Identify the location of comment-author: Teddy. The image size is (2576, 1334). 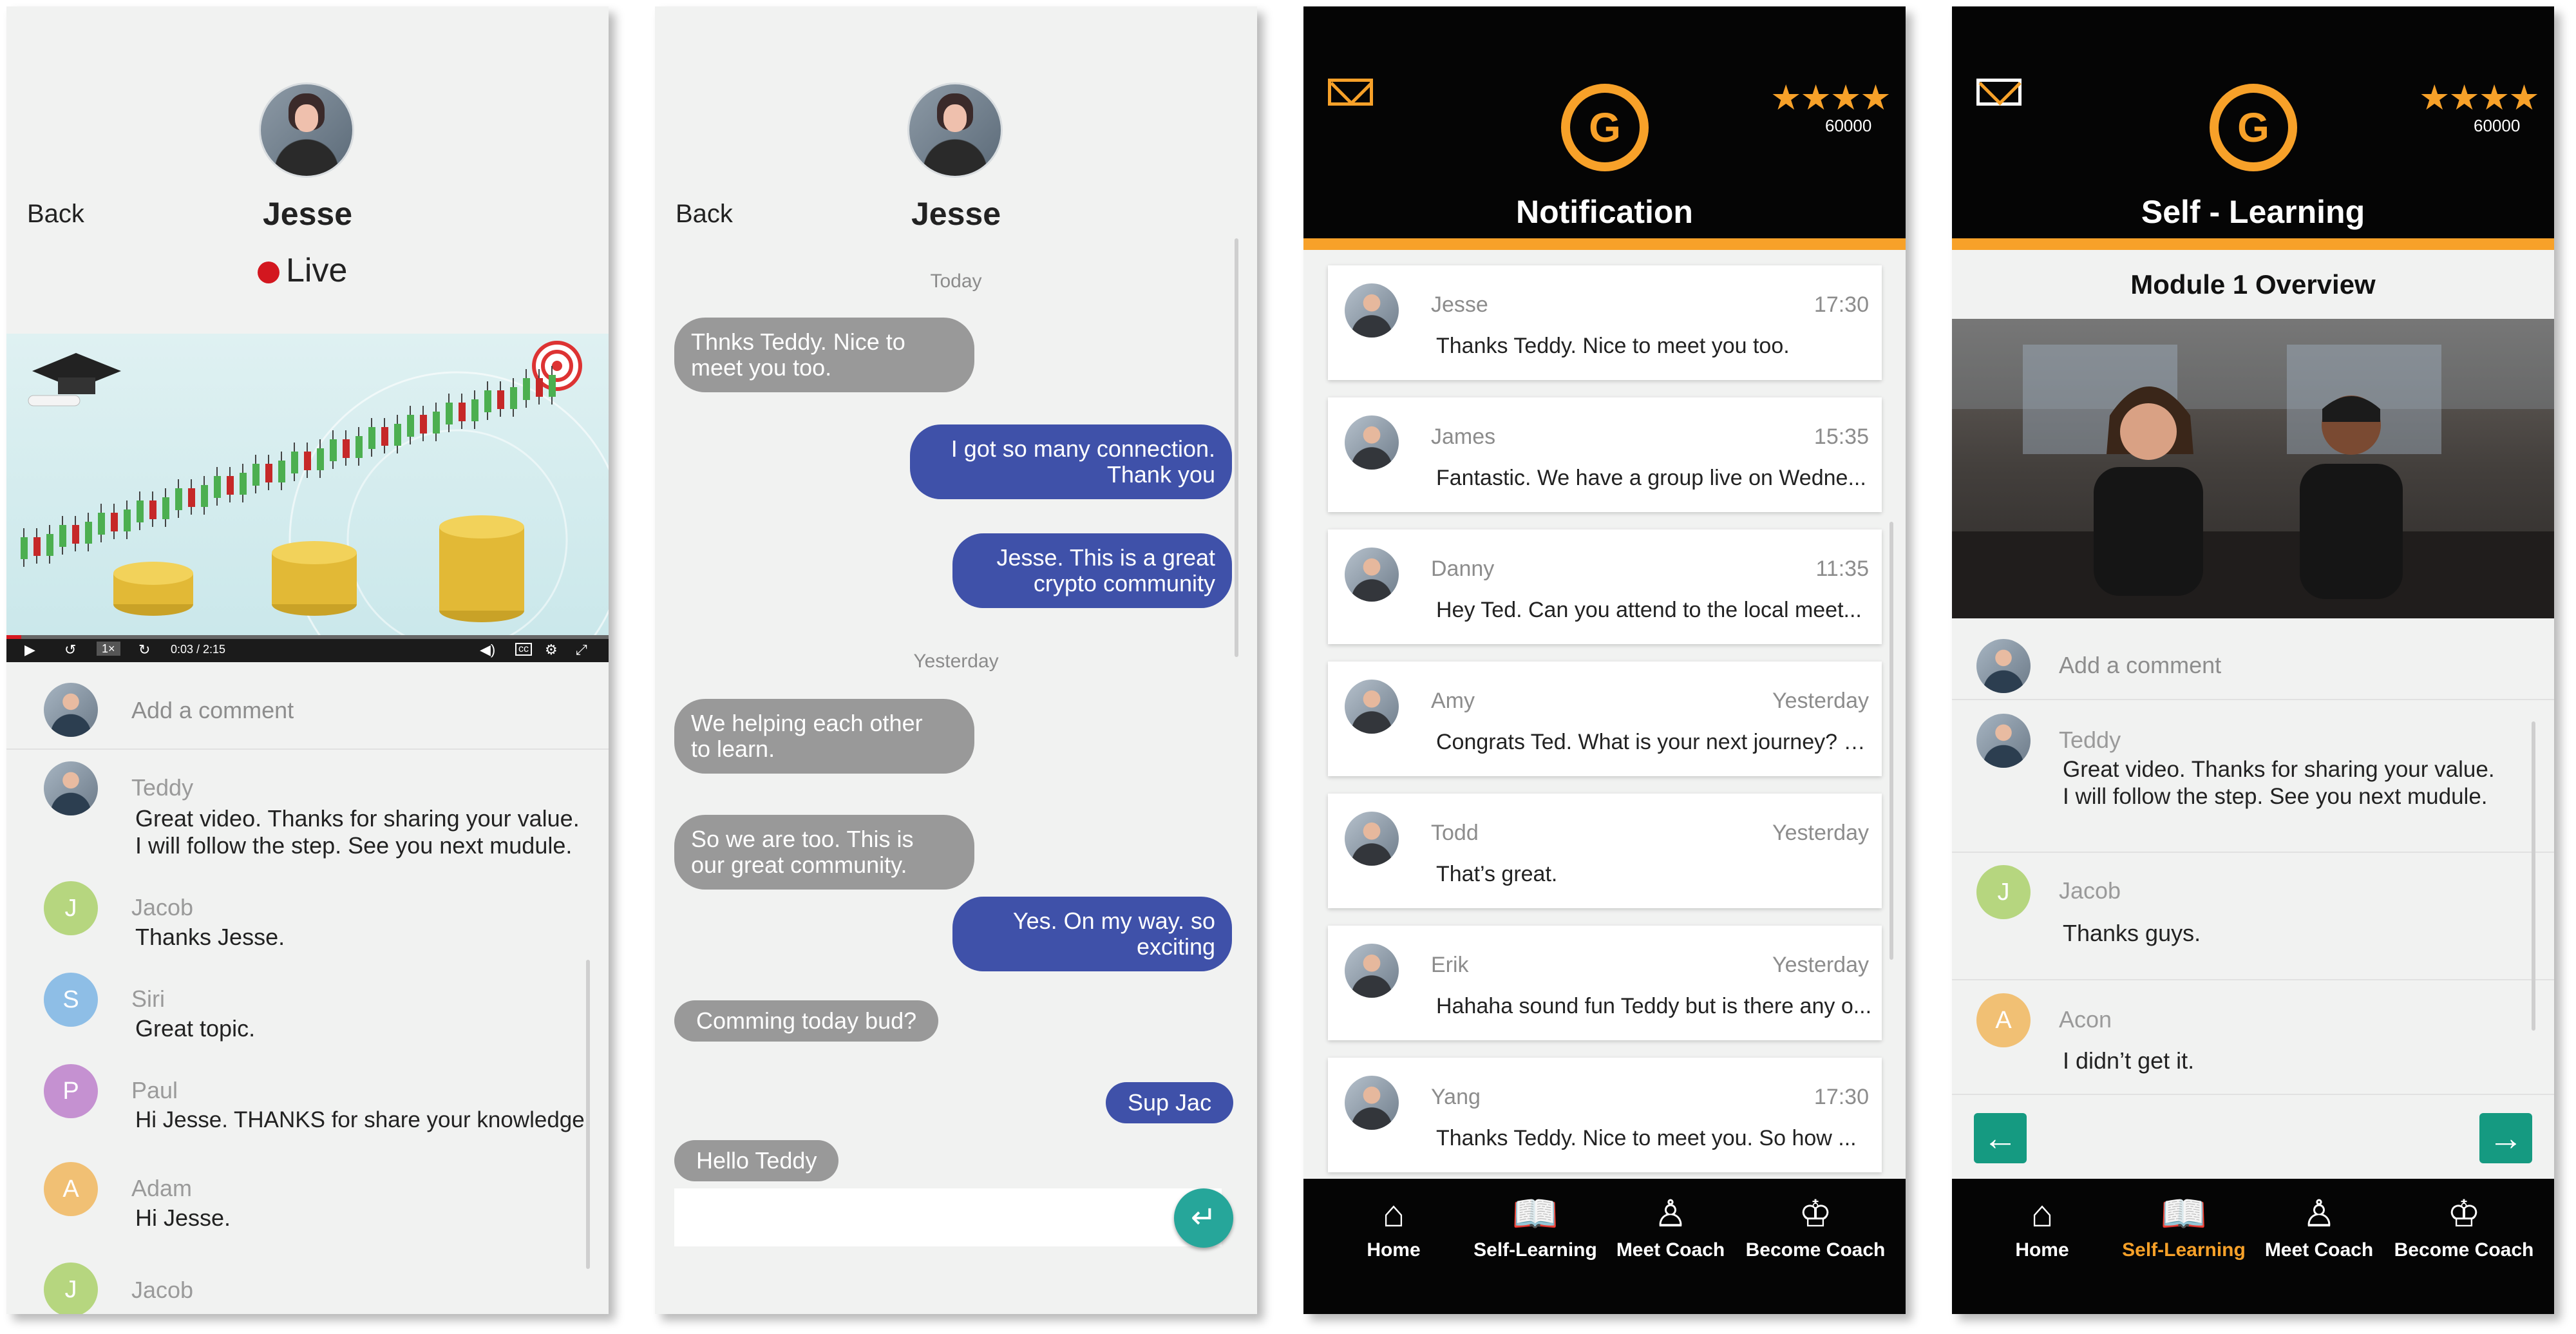
(163, 788).